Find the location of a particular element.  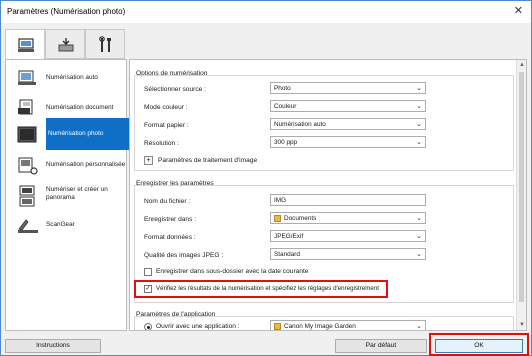

paper-size-value: Numérisation auto is located at coordinates (300, 124).